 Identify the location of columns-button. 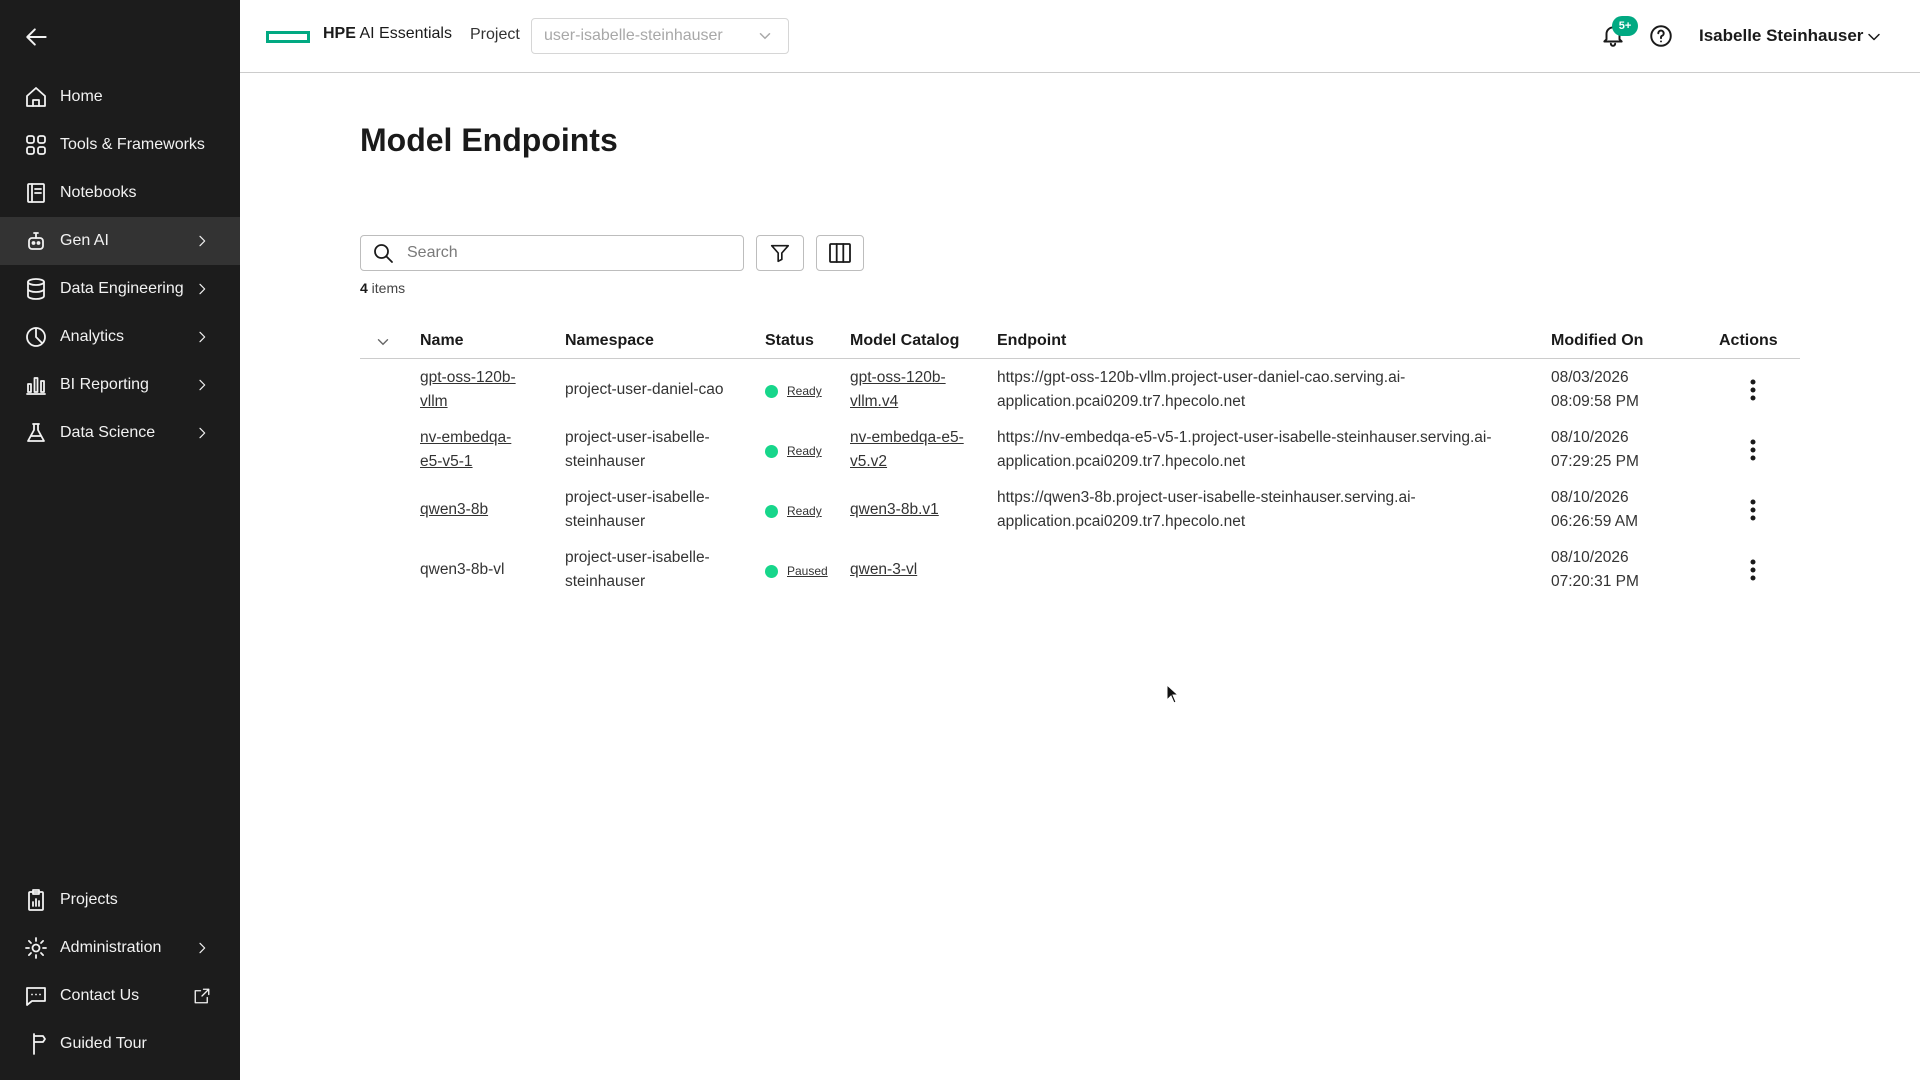
(840, 253).